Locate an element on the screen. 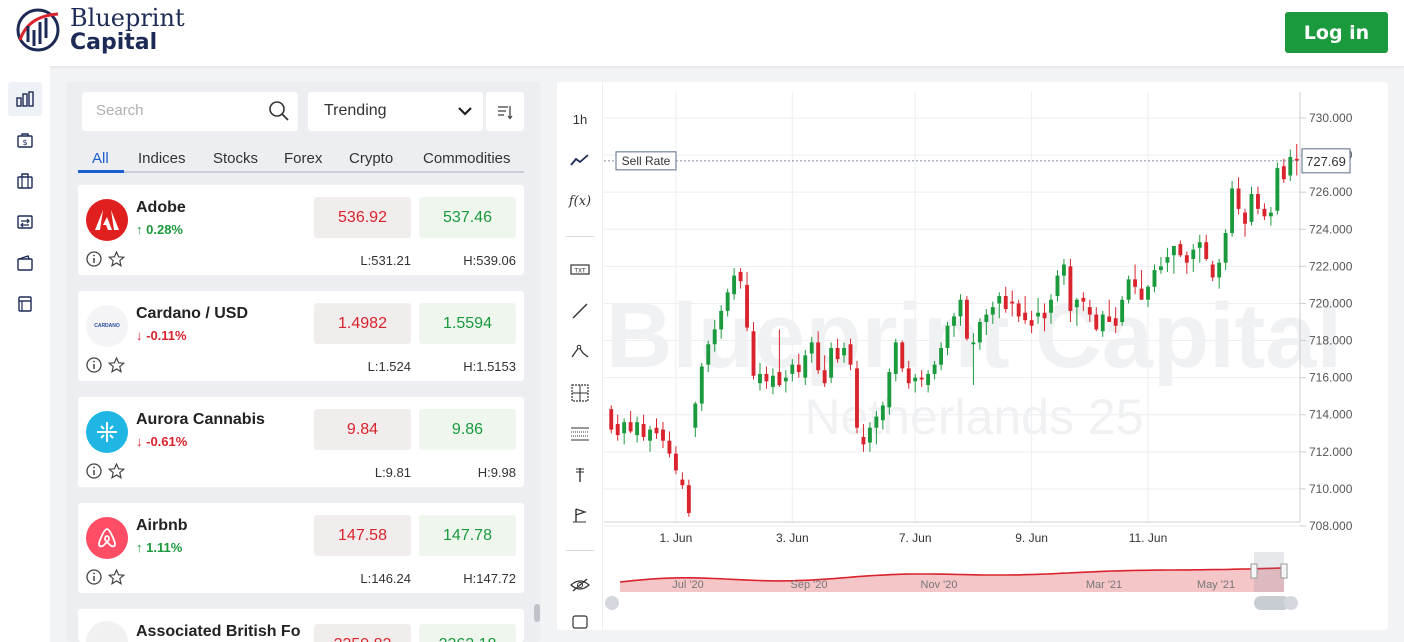  tab-commodities: Commodities is located at coordinates (467, 158).